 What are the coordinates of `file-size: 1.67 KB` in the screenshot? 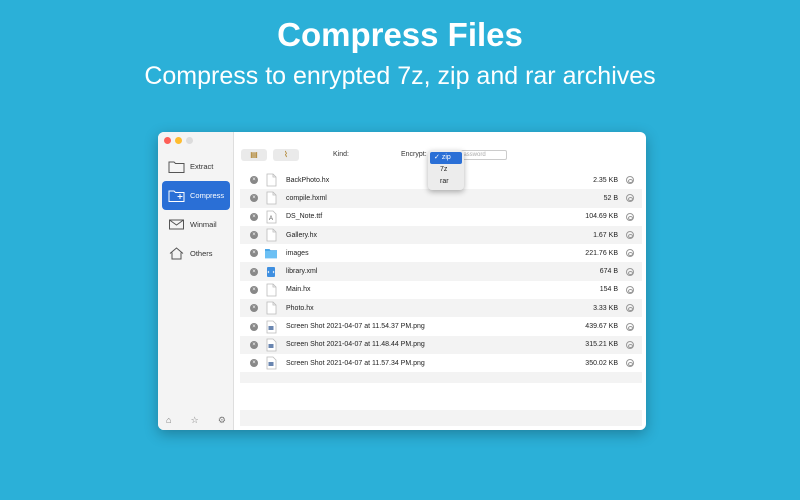 It's located at (605, 235).